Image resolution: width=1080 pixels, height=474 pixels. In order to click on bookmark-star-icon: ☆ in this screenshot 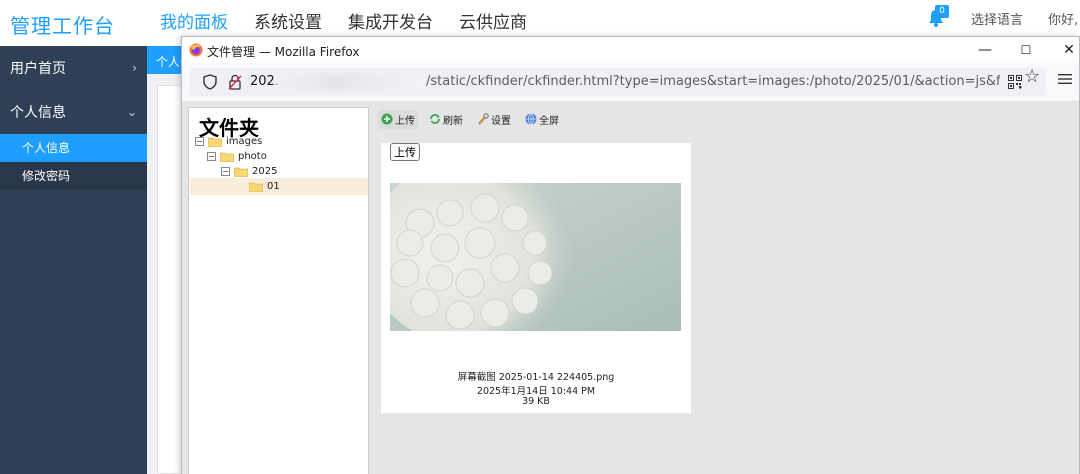, I will do `click(1032, 76)`.